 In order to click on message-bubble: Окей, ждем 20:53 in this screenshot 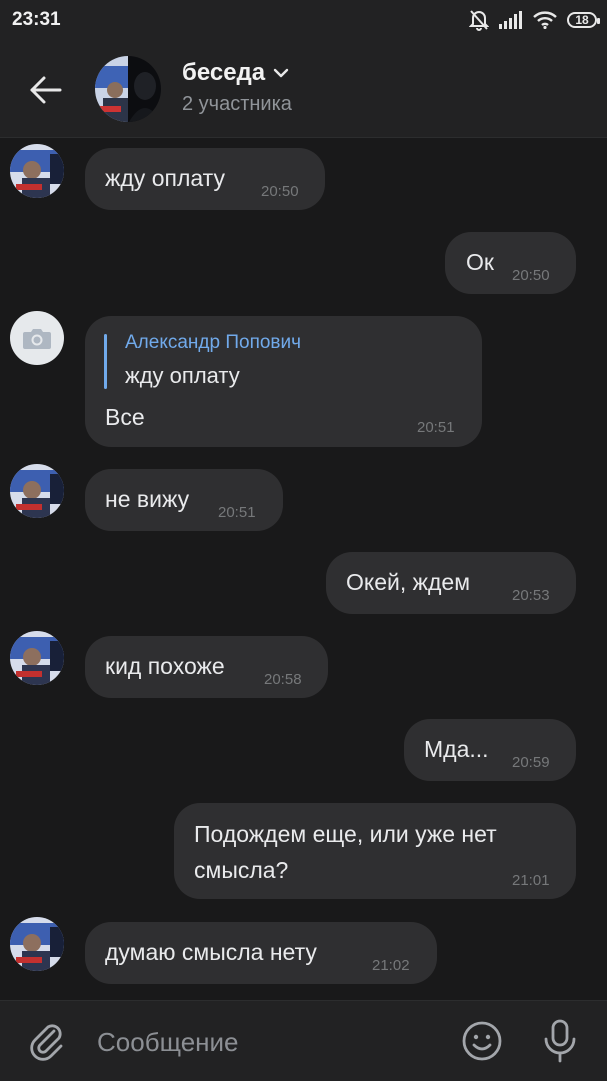, I will do `click(451, 583)`.